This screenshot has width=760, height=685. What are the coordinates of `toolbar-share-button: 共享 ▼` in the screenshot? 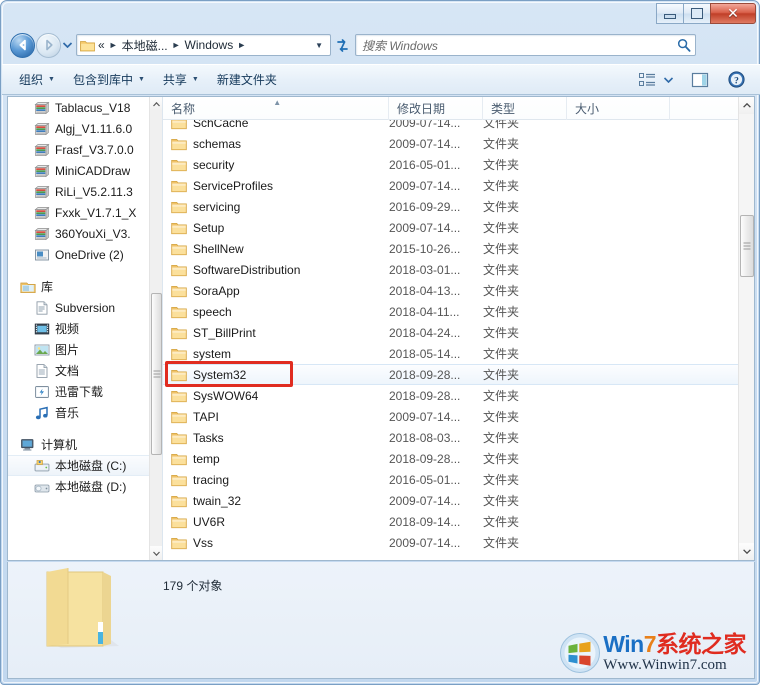 It's located at (181, 79).